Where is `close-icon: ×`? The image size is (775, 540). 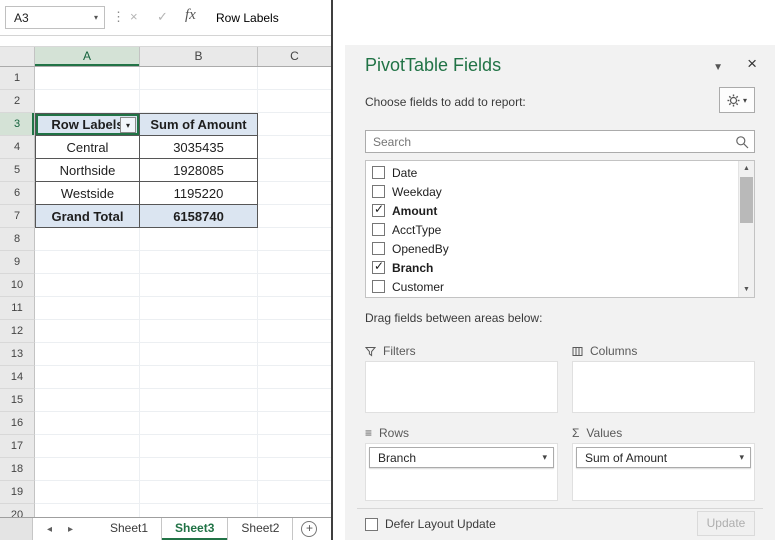 close-icon: × is located at coordinates (752, 64).